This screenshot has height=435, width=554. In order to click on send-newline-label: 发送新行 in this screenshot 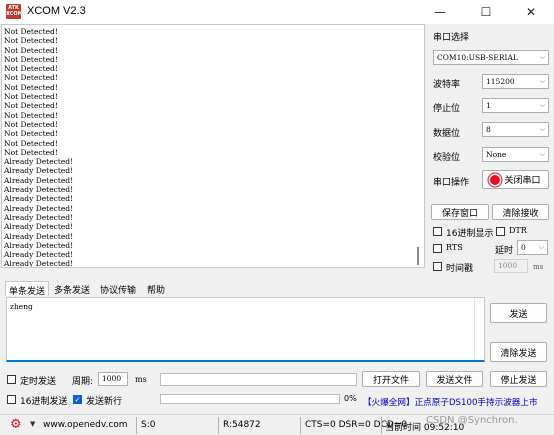, I will do `click(104, 402)`.